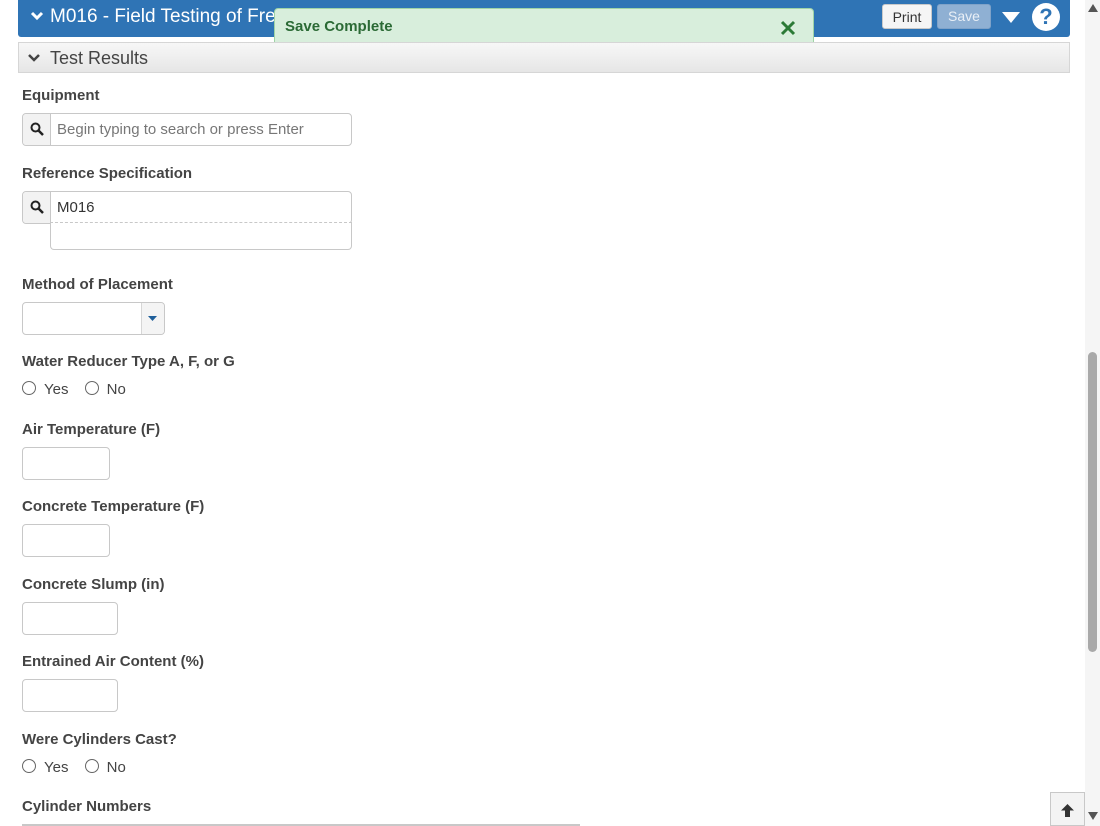 This screenshot has height=826, width=1100. I want to click on page-title: M016 - Field Testing of Fres, so click(168, 16).